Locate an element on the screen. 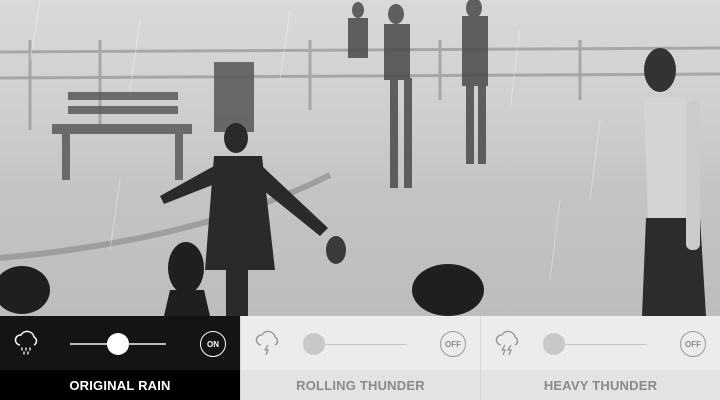 This screenshot has height=400, width=720. track-panel-original-rain: ON ORIGINAL RAIN is located at coordinates (120, 358).